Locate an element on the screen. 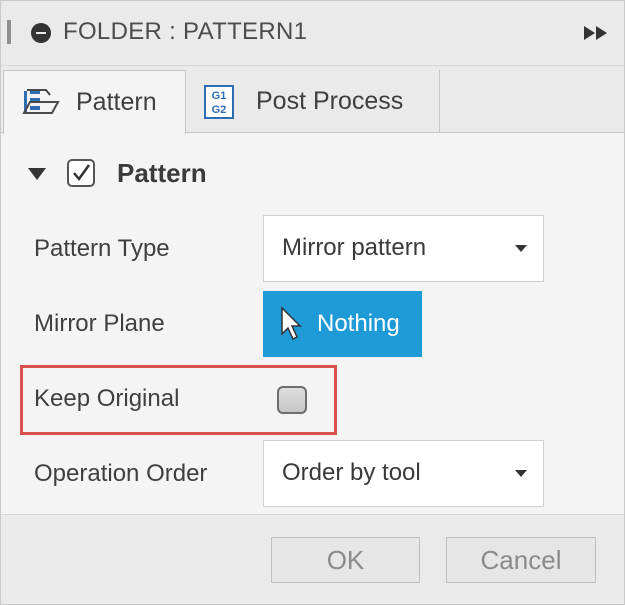 This screenshot has width=625, height=605. drag-grip-icon is located at coordinates (9, 32).